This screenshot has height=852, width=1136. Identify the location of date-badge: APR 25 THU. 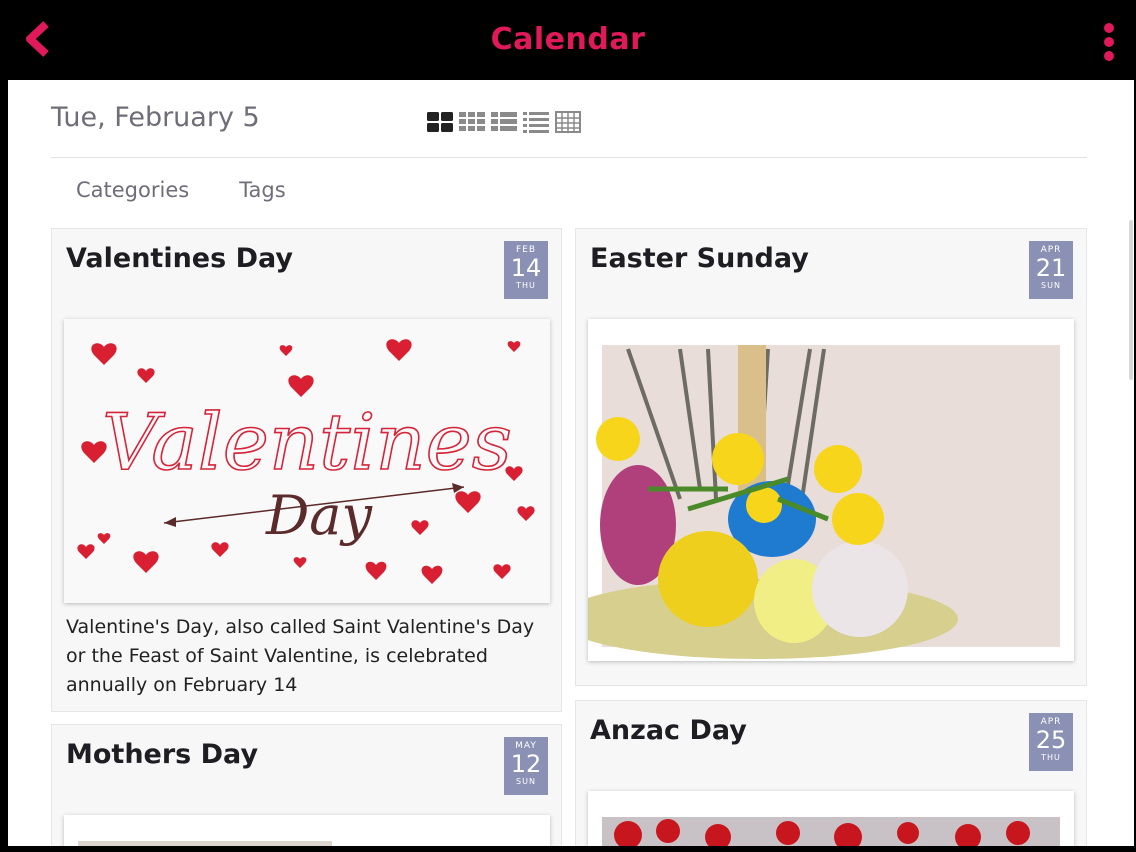
(1051, 742).